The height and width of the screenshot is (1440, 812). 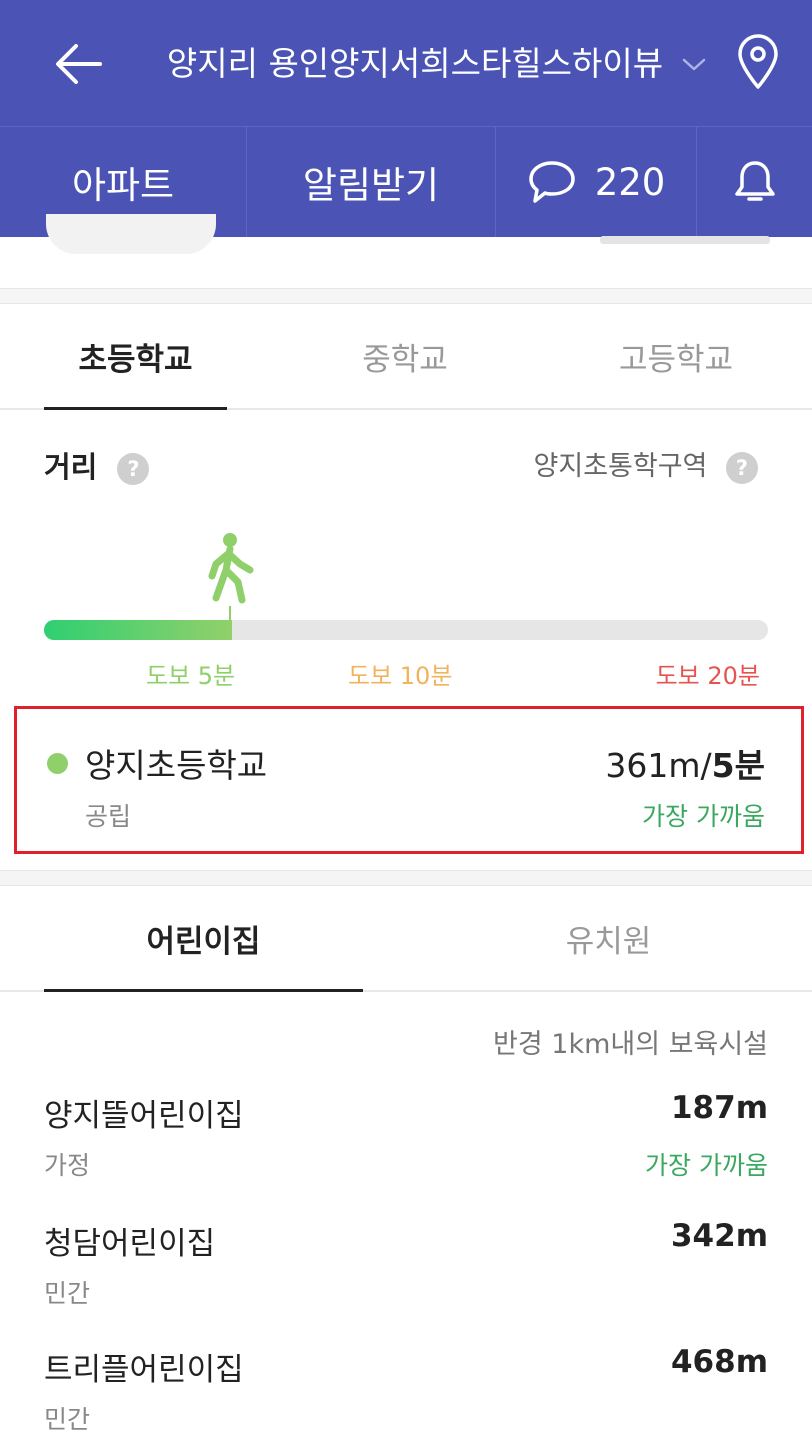 I want to click on walking-distance-fill, so click(x=138, y=630).